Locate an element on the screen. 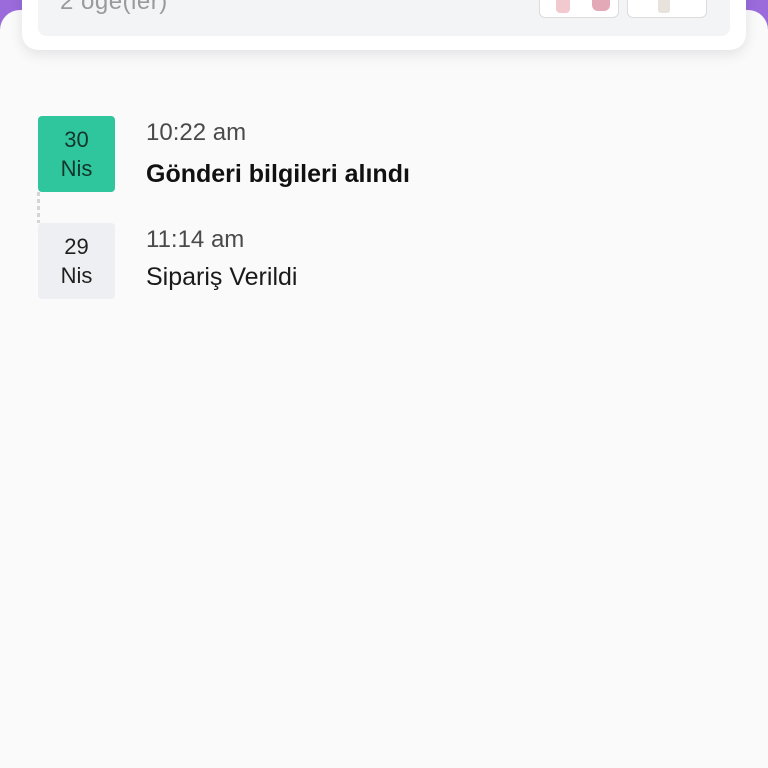  date-badge: 29 Nis is located at coordinates (76, 261).